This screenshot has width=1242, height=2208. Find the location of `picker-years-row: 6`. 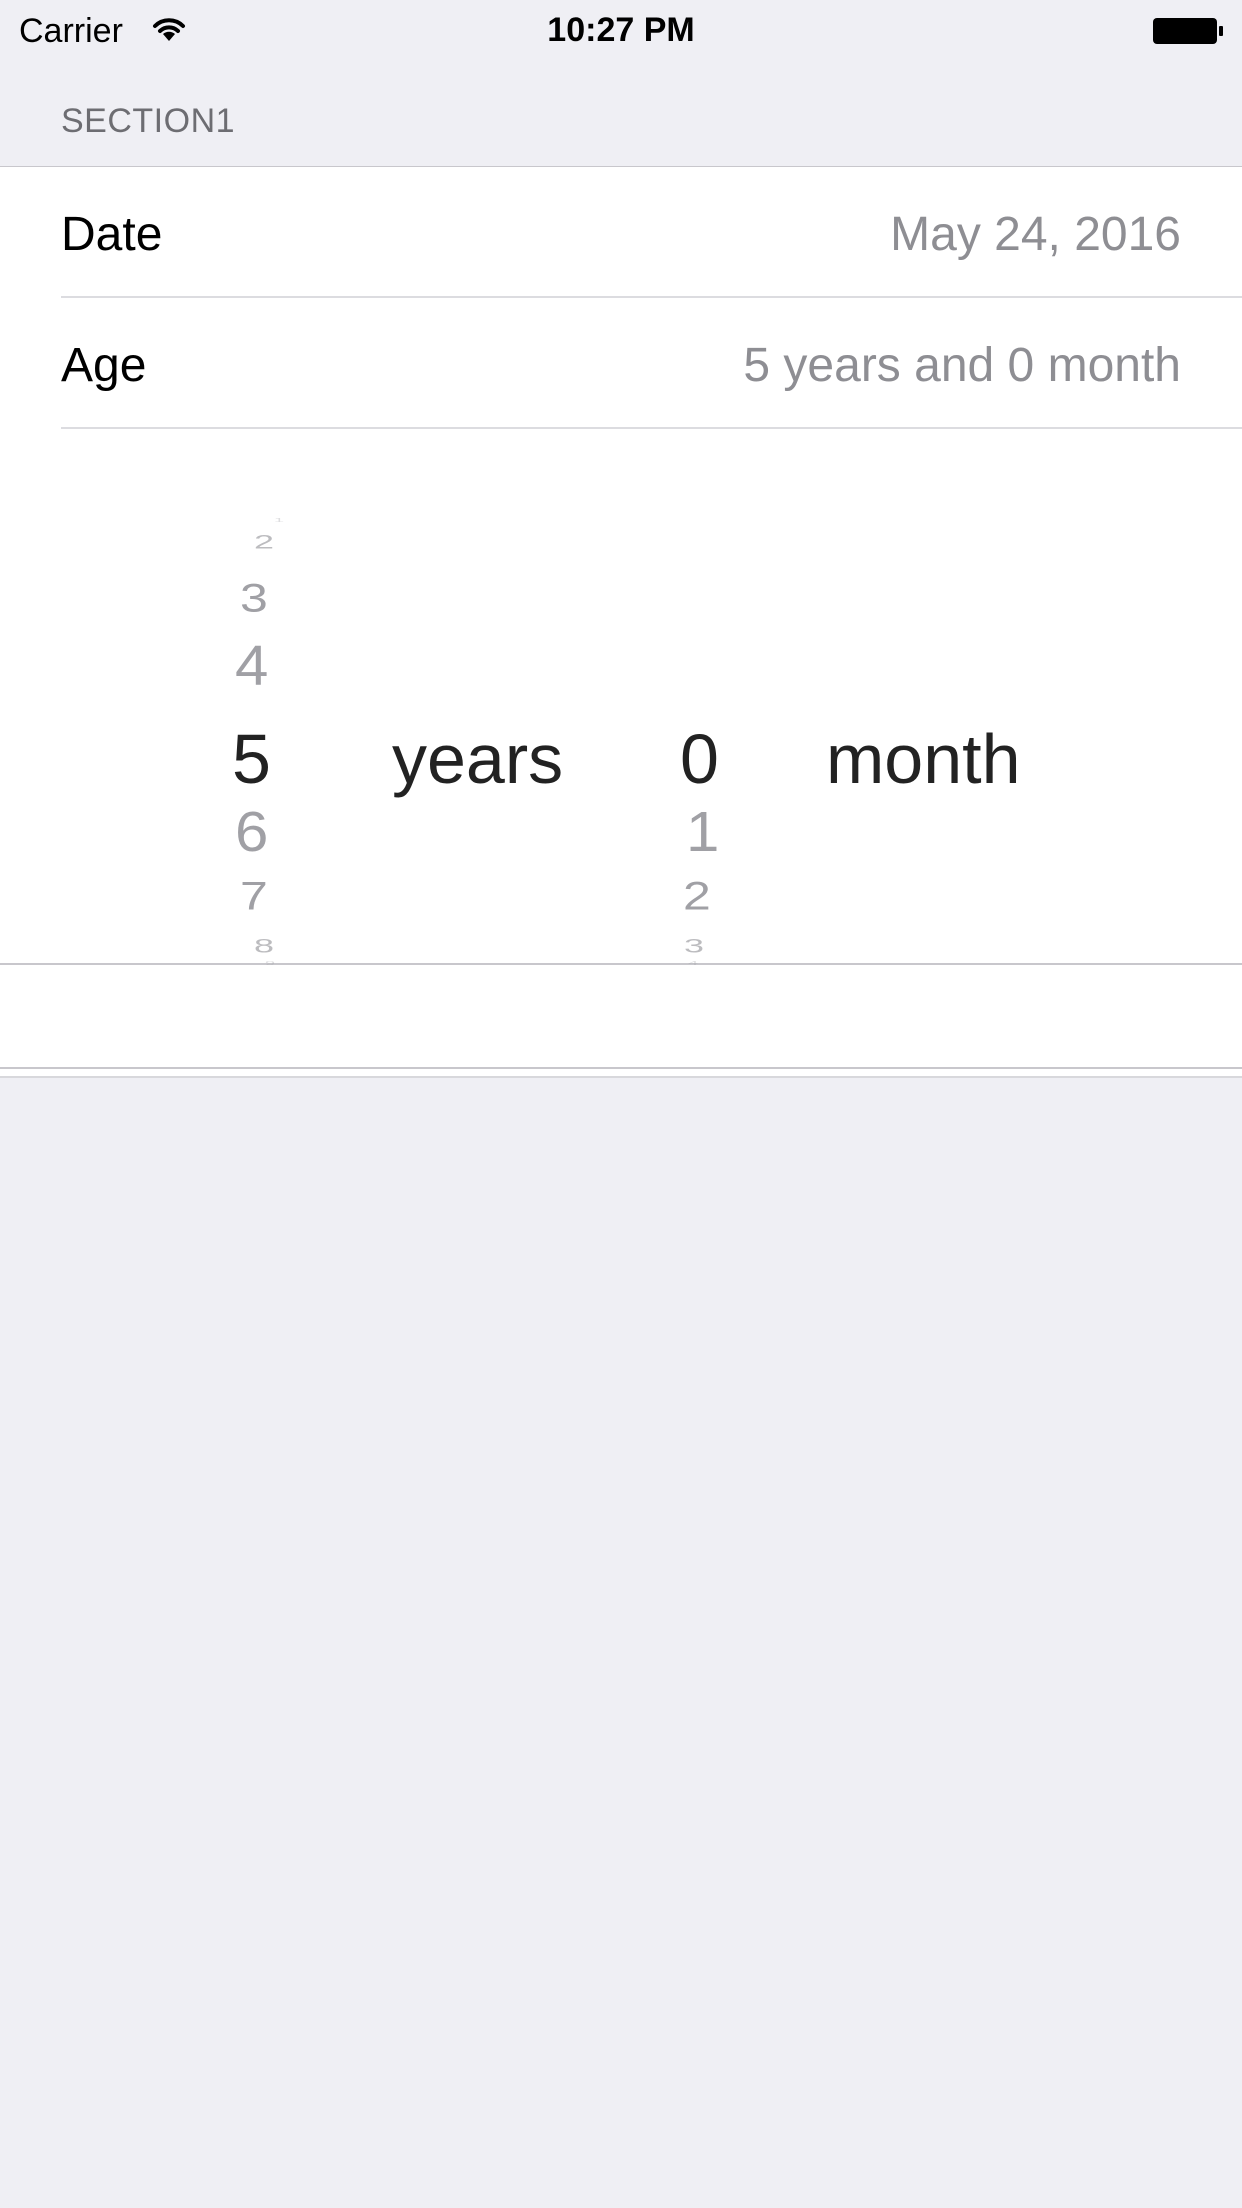

picker-years-row: 6 is located at coordinates (252, 831).